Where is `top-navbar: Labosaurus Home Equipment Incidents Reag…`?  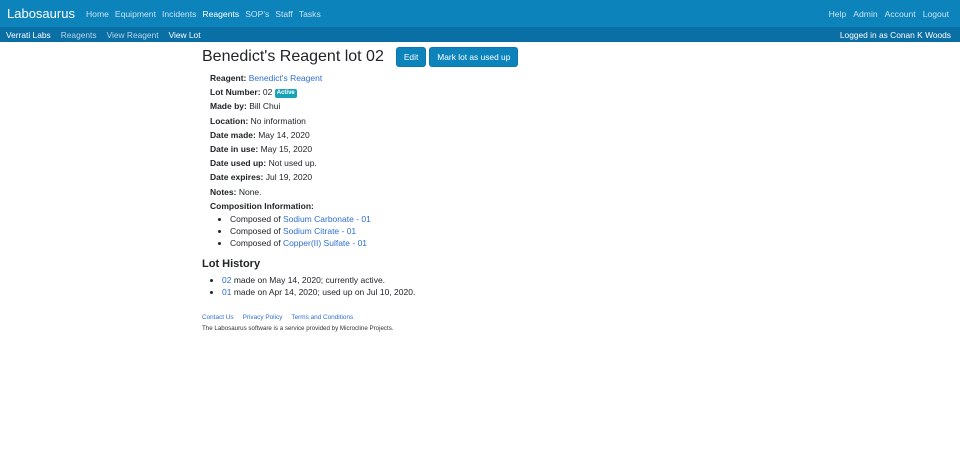
top-navbar: Labosaurus Home Equipment Incidents Reag… is located at coordinates (480, 13).